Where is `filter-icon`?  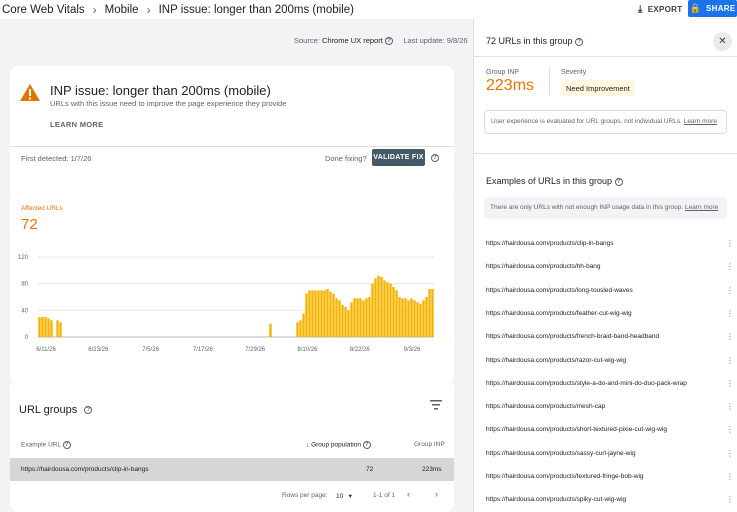
filter-icon is located at coordinates (436, 405).